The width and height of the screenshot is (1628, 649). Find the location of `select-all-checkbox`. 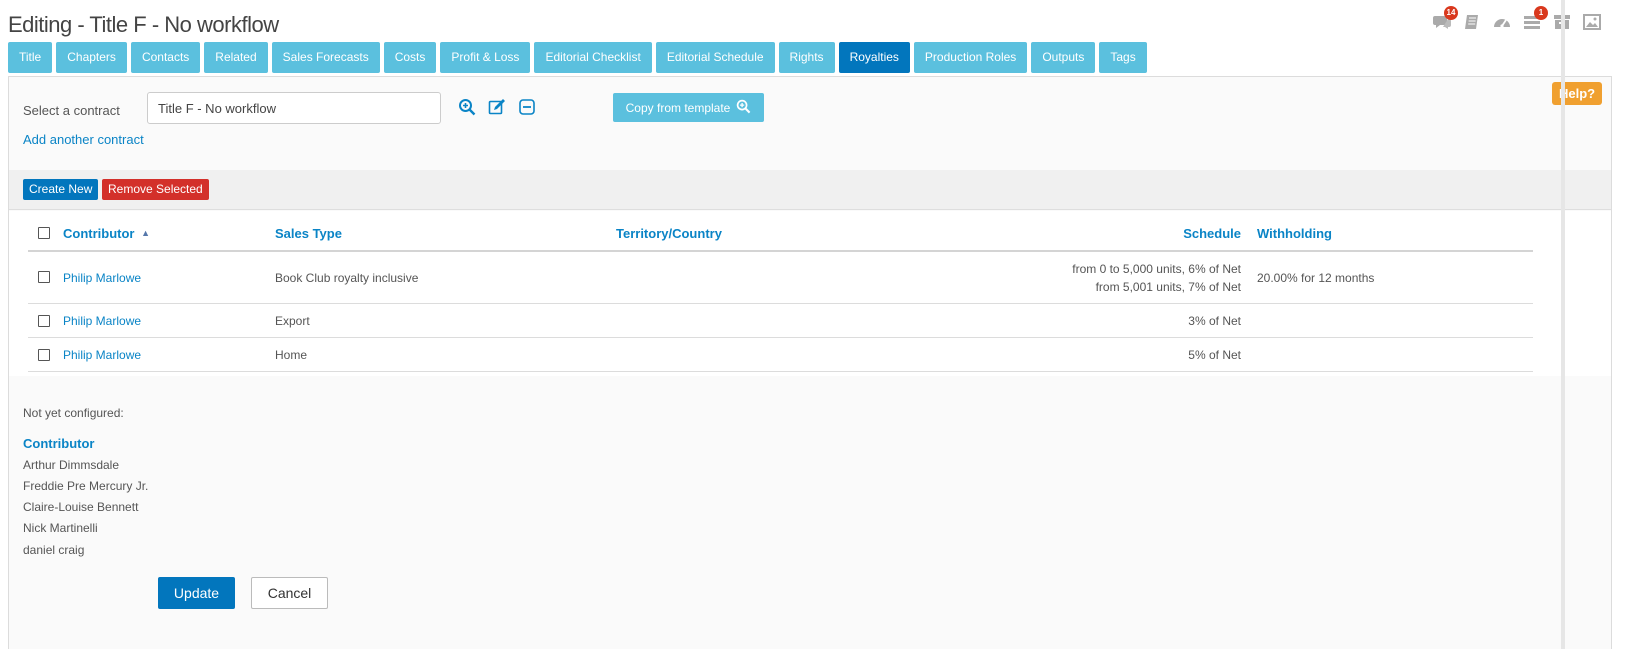

select-all-checkbox is located at coordinates (44, 233).